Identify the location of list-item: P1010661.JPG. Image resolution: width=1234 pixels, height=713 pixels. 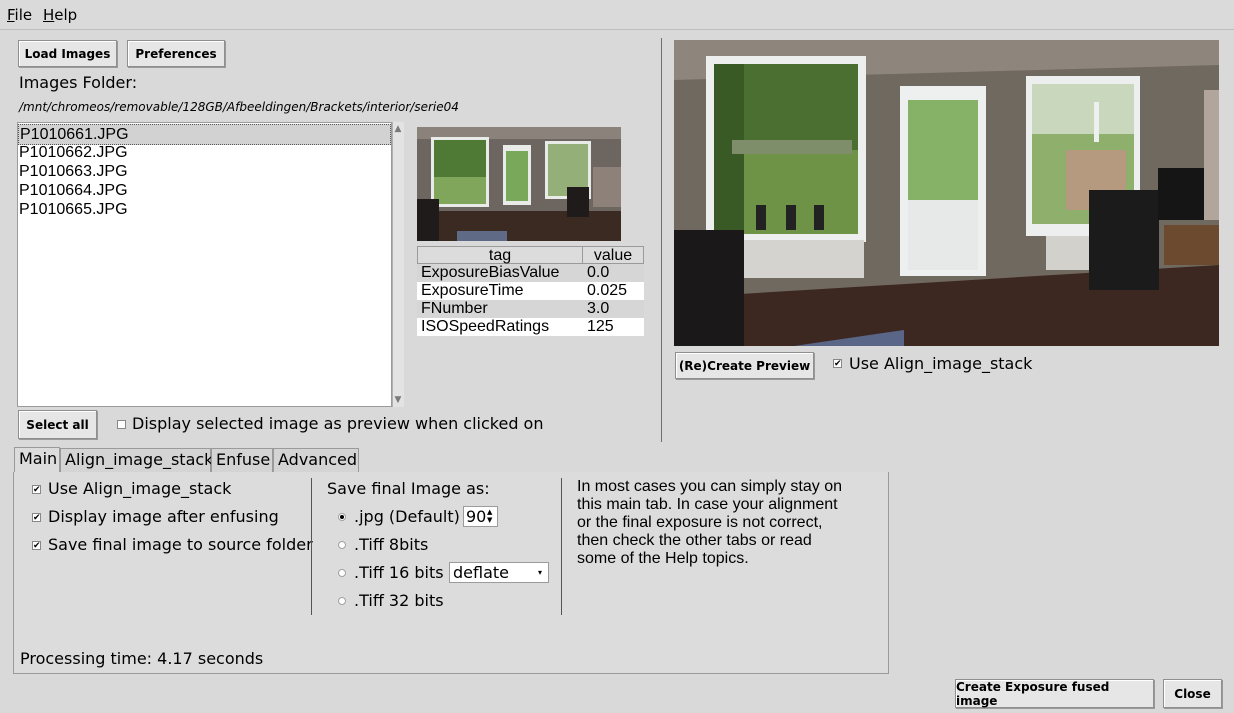
(204, 134).